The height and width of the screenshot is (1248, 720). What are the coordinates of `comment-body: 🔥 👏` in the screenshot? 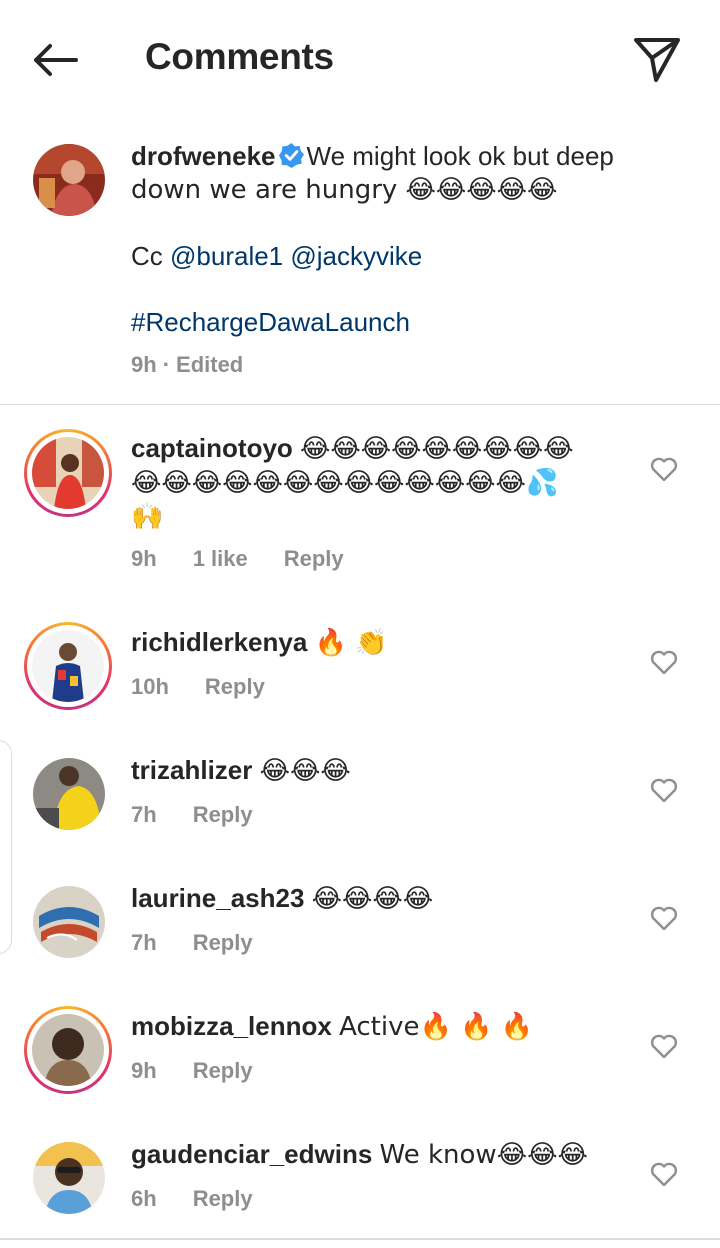 It's located at (351, 643).